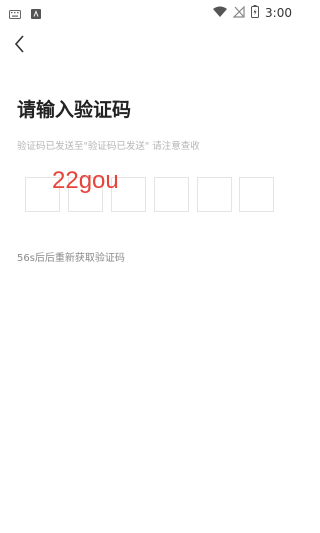 This screenshot has width=320, height=533. I want to click on battery-icon, so click(255, 12).